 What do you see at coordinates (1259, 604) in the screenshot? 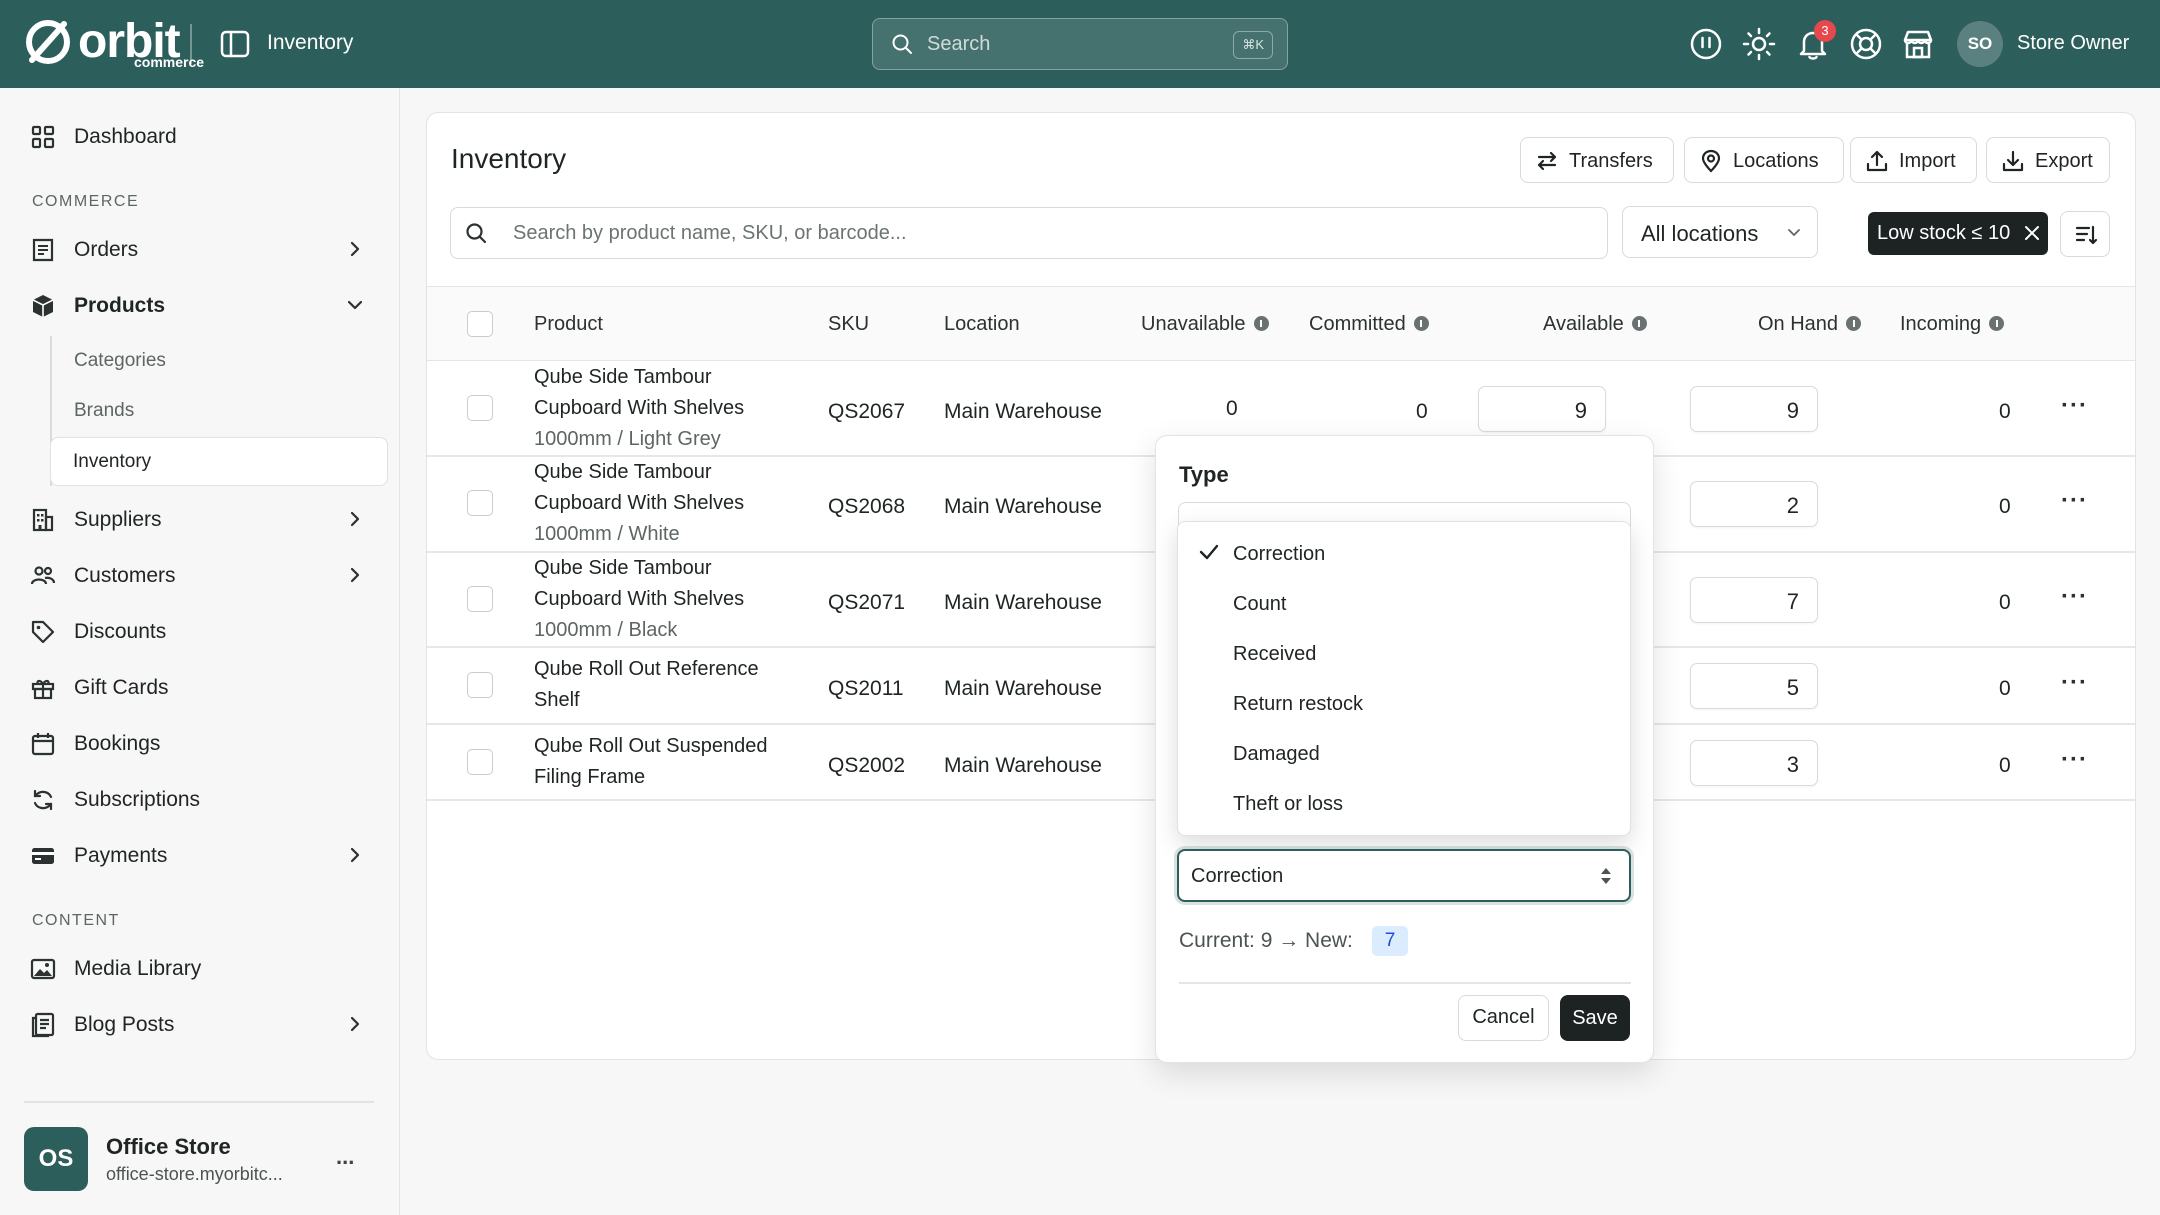
I see `type-option-count: Count` at bounding box center [1259, 604].